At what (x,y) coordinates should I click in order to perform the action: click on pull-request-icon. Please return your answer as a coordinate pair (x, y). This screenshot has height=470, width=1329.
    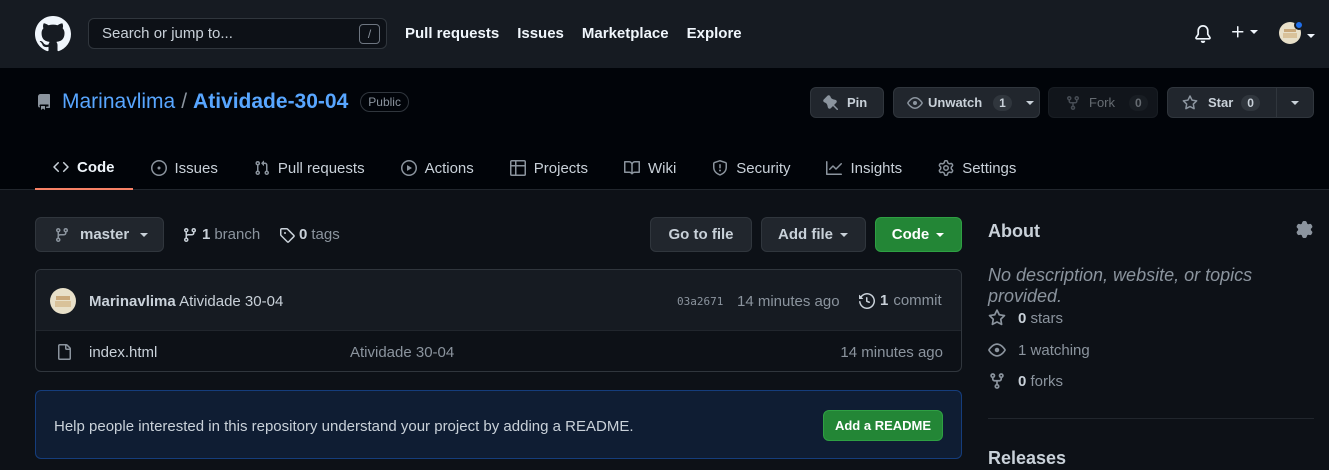
    Looking at the image, I should click on (262, 168).